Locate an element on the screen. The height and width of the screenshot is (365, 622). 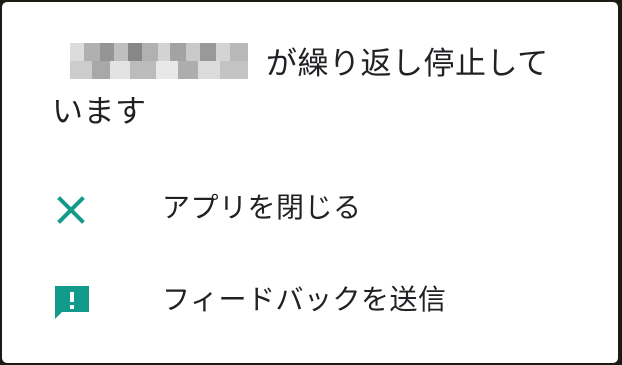
app-name-redacted is located at coordinates (159, 61).